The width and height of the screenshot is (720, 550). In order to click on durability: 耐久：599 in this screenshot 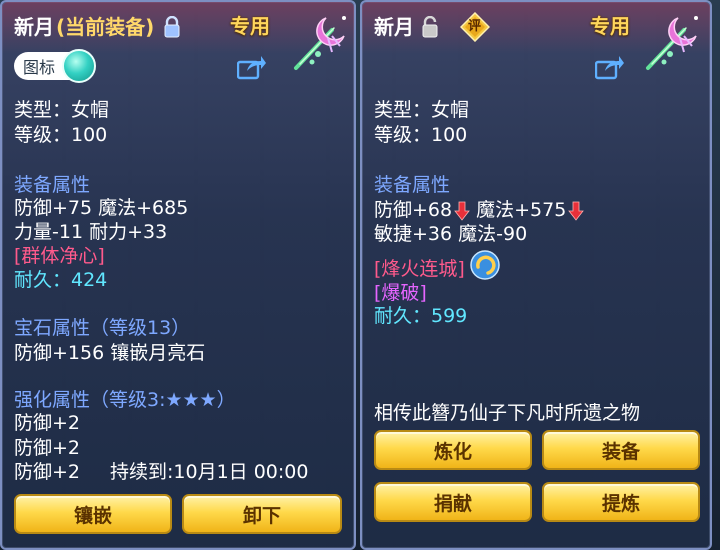, I will do `click(421, 316)`.